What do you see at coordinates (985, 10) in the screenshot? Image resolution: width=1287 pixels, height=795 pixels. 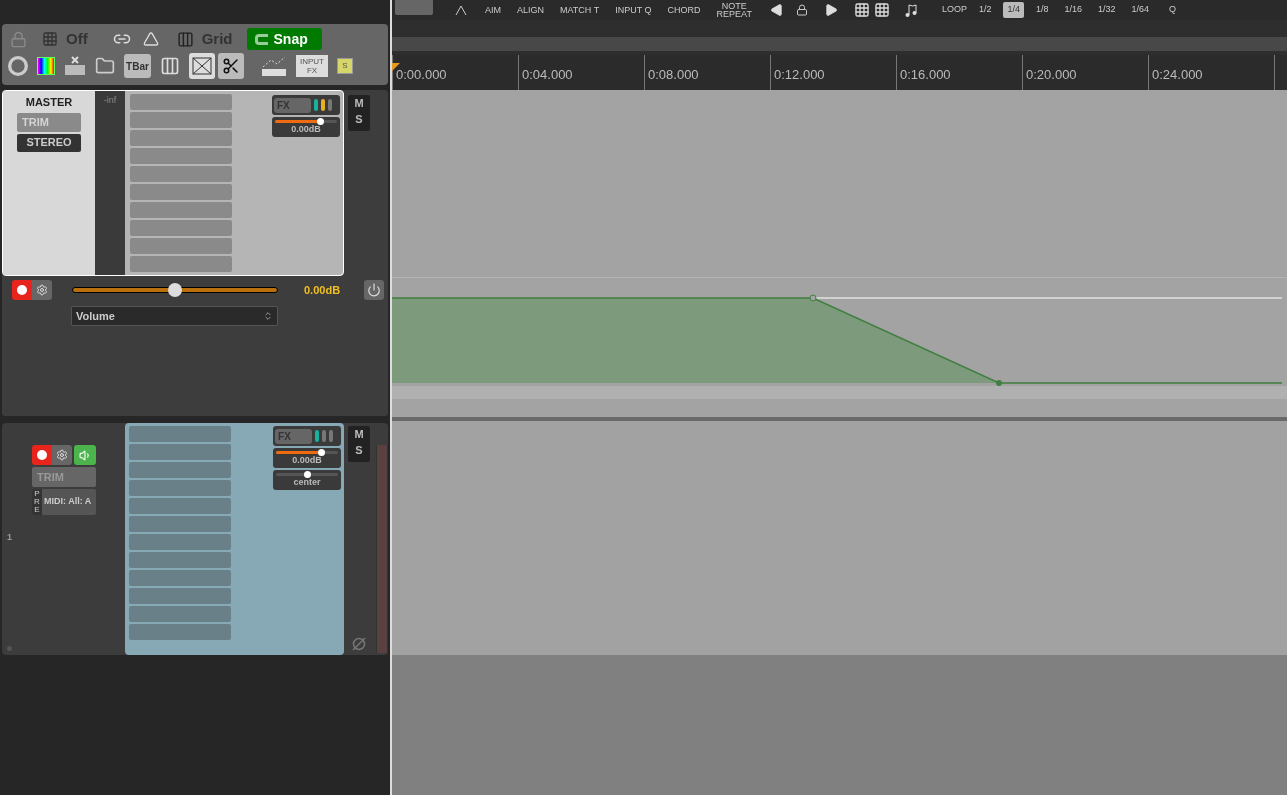 I see `grid-division-button: 1/2` at bounding box center [985, 10].